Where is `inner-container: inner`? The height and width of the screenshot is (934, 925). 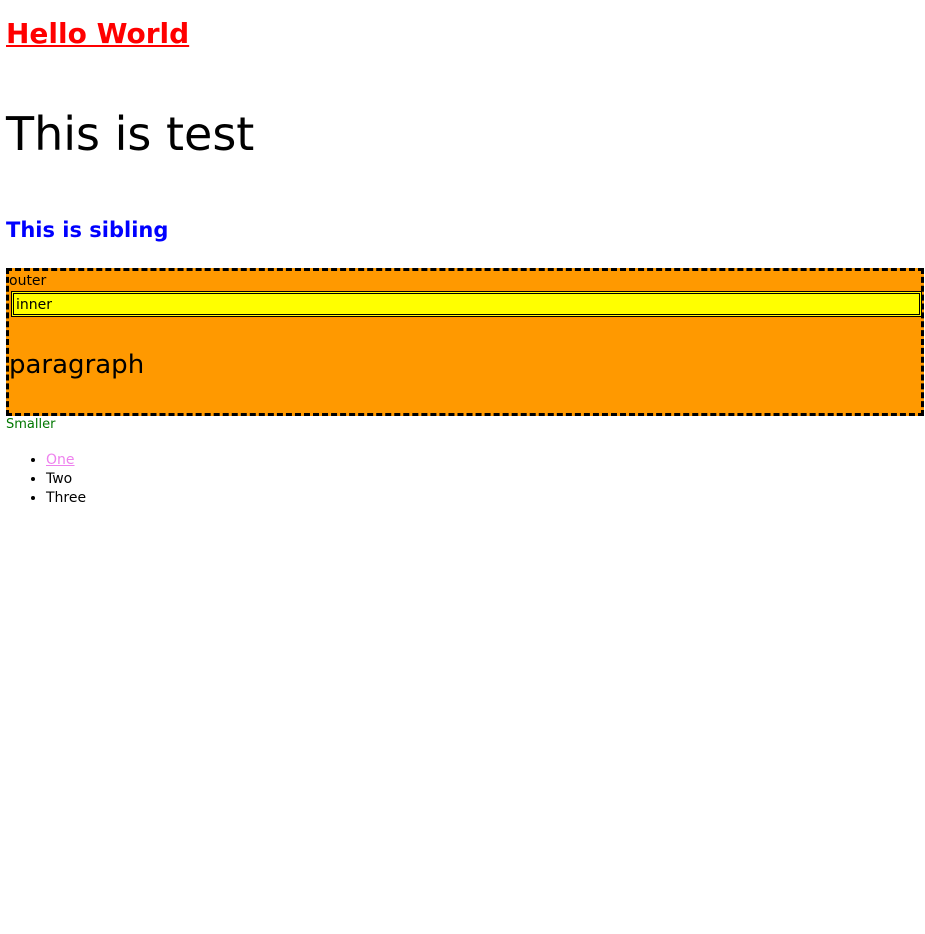 inner-container: inner is located at coordinates (466, 304).